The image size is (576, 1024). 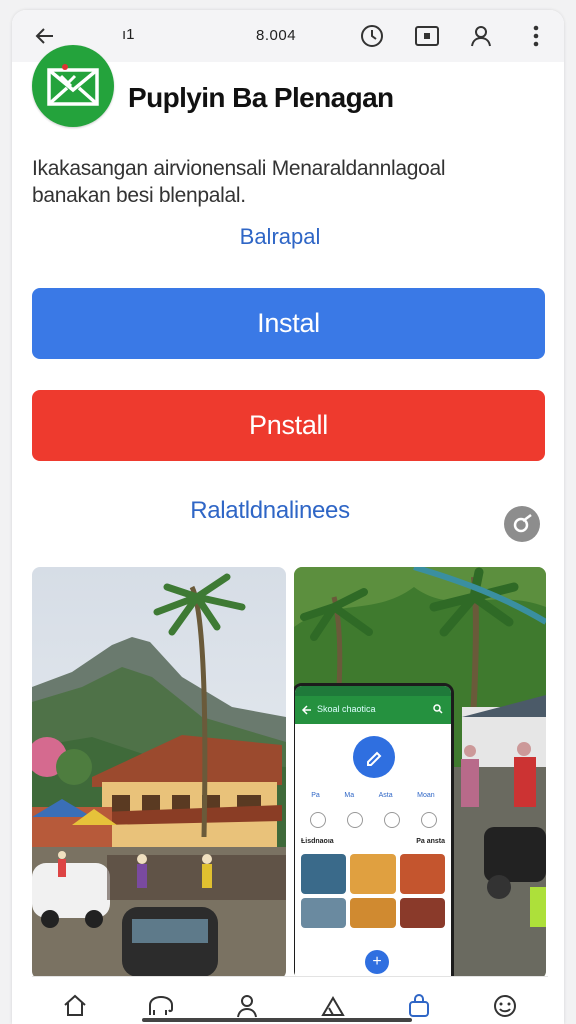 What do you see at coordinates (346, 709) in the screenshot?
I see `phone-app-title: Skoal chaotica` at bounding box center [346, 709].